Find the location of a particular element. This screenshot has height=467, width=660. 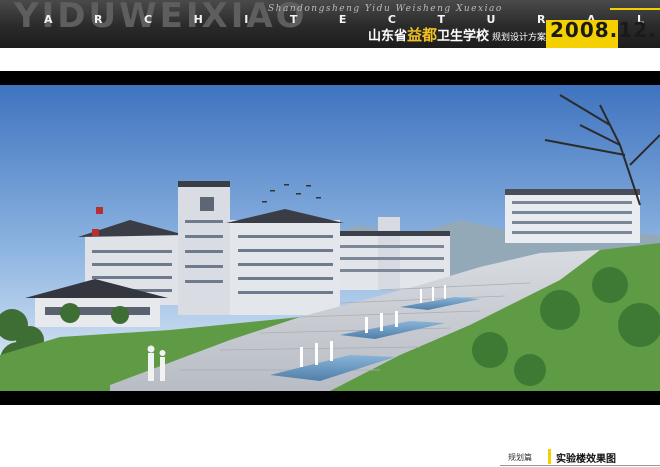

arch-letter: C is located at coordinates (148, 19).